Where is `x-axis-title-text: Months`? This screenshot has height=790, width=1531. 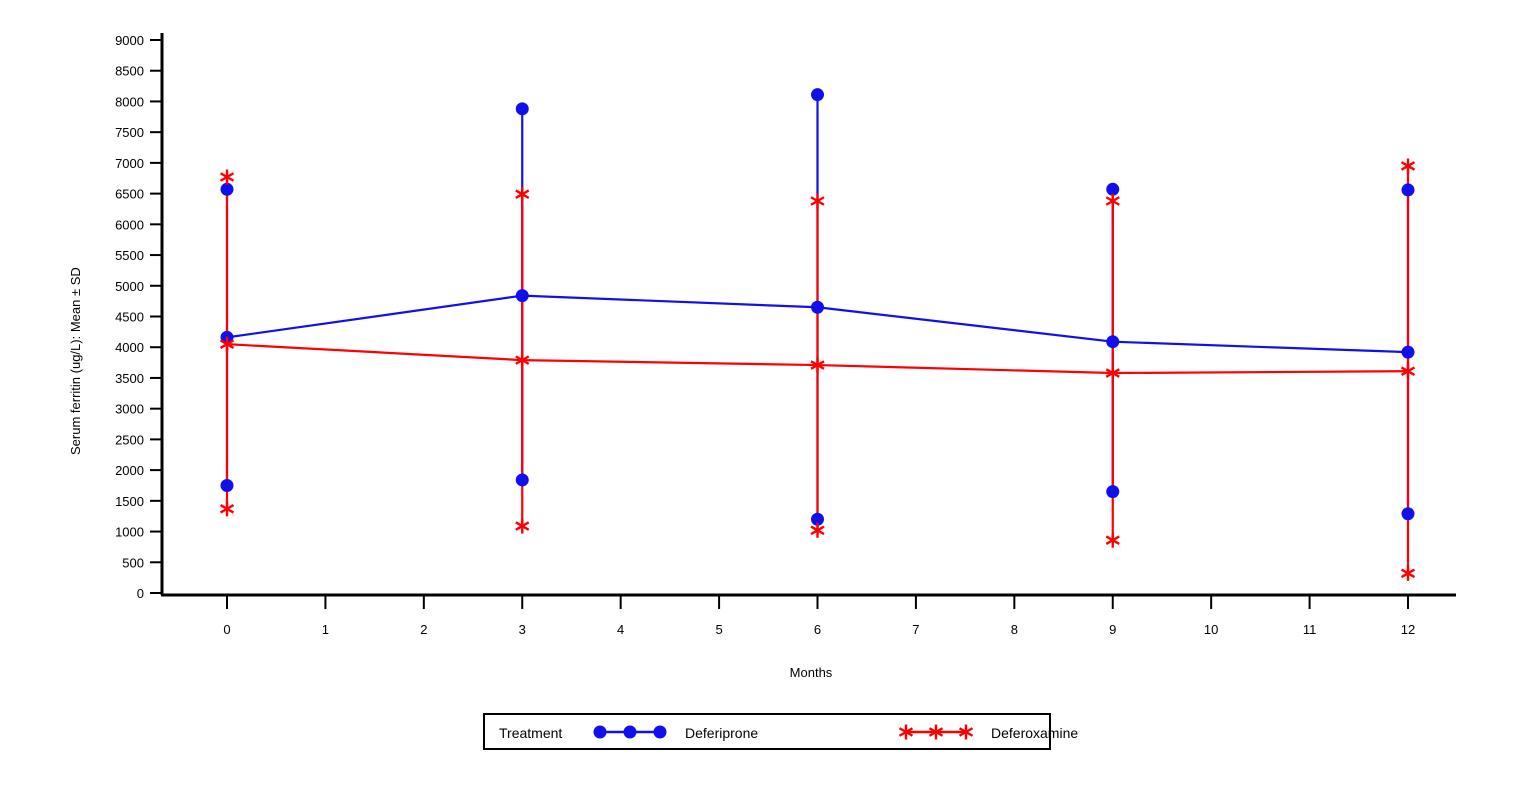
x-axis-title-text: Months is located at coordinates (811, 672).